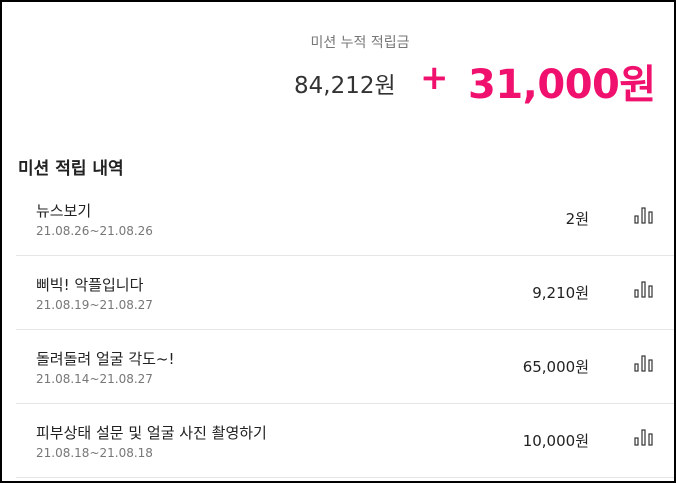 The width and height of the screenshot is (676, 483). Describe the element at coordinates (94, 231) in the screenshot. I see `mission-period: 21.08.26~21.08.26` at that location.